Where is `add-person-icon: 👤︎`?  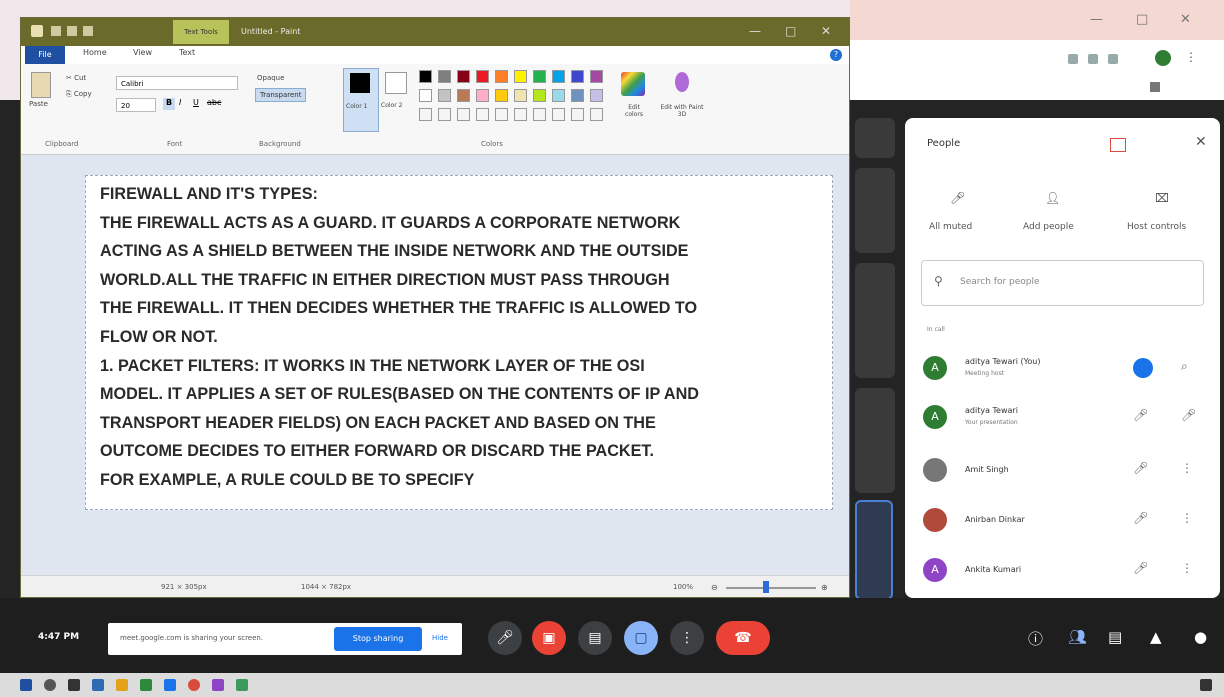 add-person-icon: 👤︎ is located at coordinates (1052, 198).